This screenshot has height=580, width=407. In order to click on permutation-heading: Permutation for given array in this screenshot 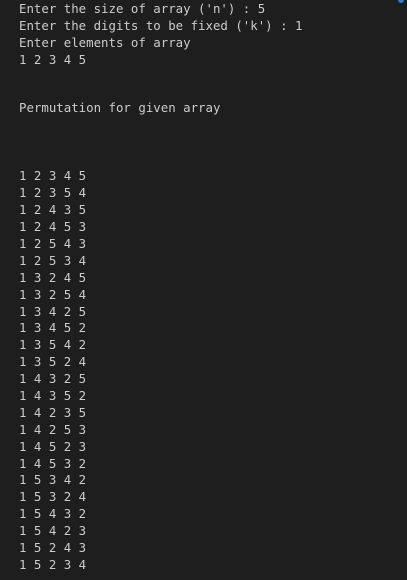, I will do `click(120, 107)`.